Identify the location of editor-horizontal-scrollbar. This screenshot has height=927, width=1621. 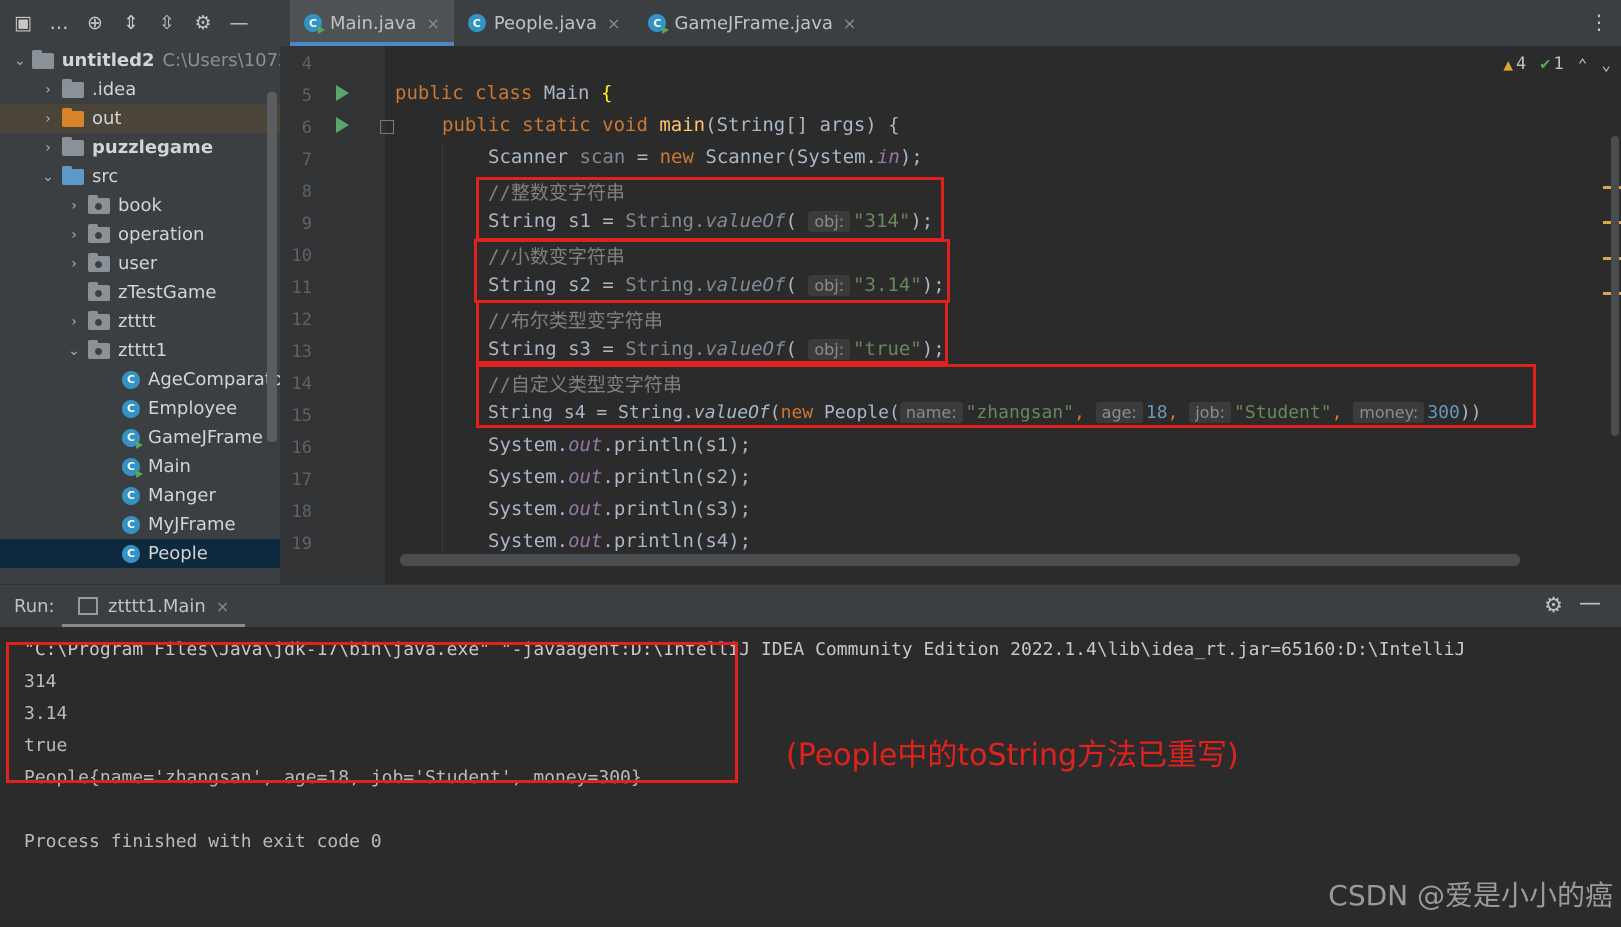
(960, 560).